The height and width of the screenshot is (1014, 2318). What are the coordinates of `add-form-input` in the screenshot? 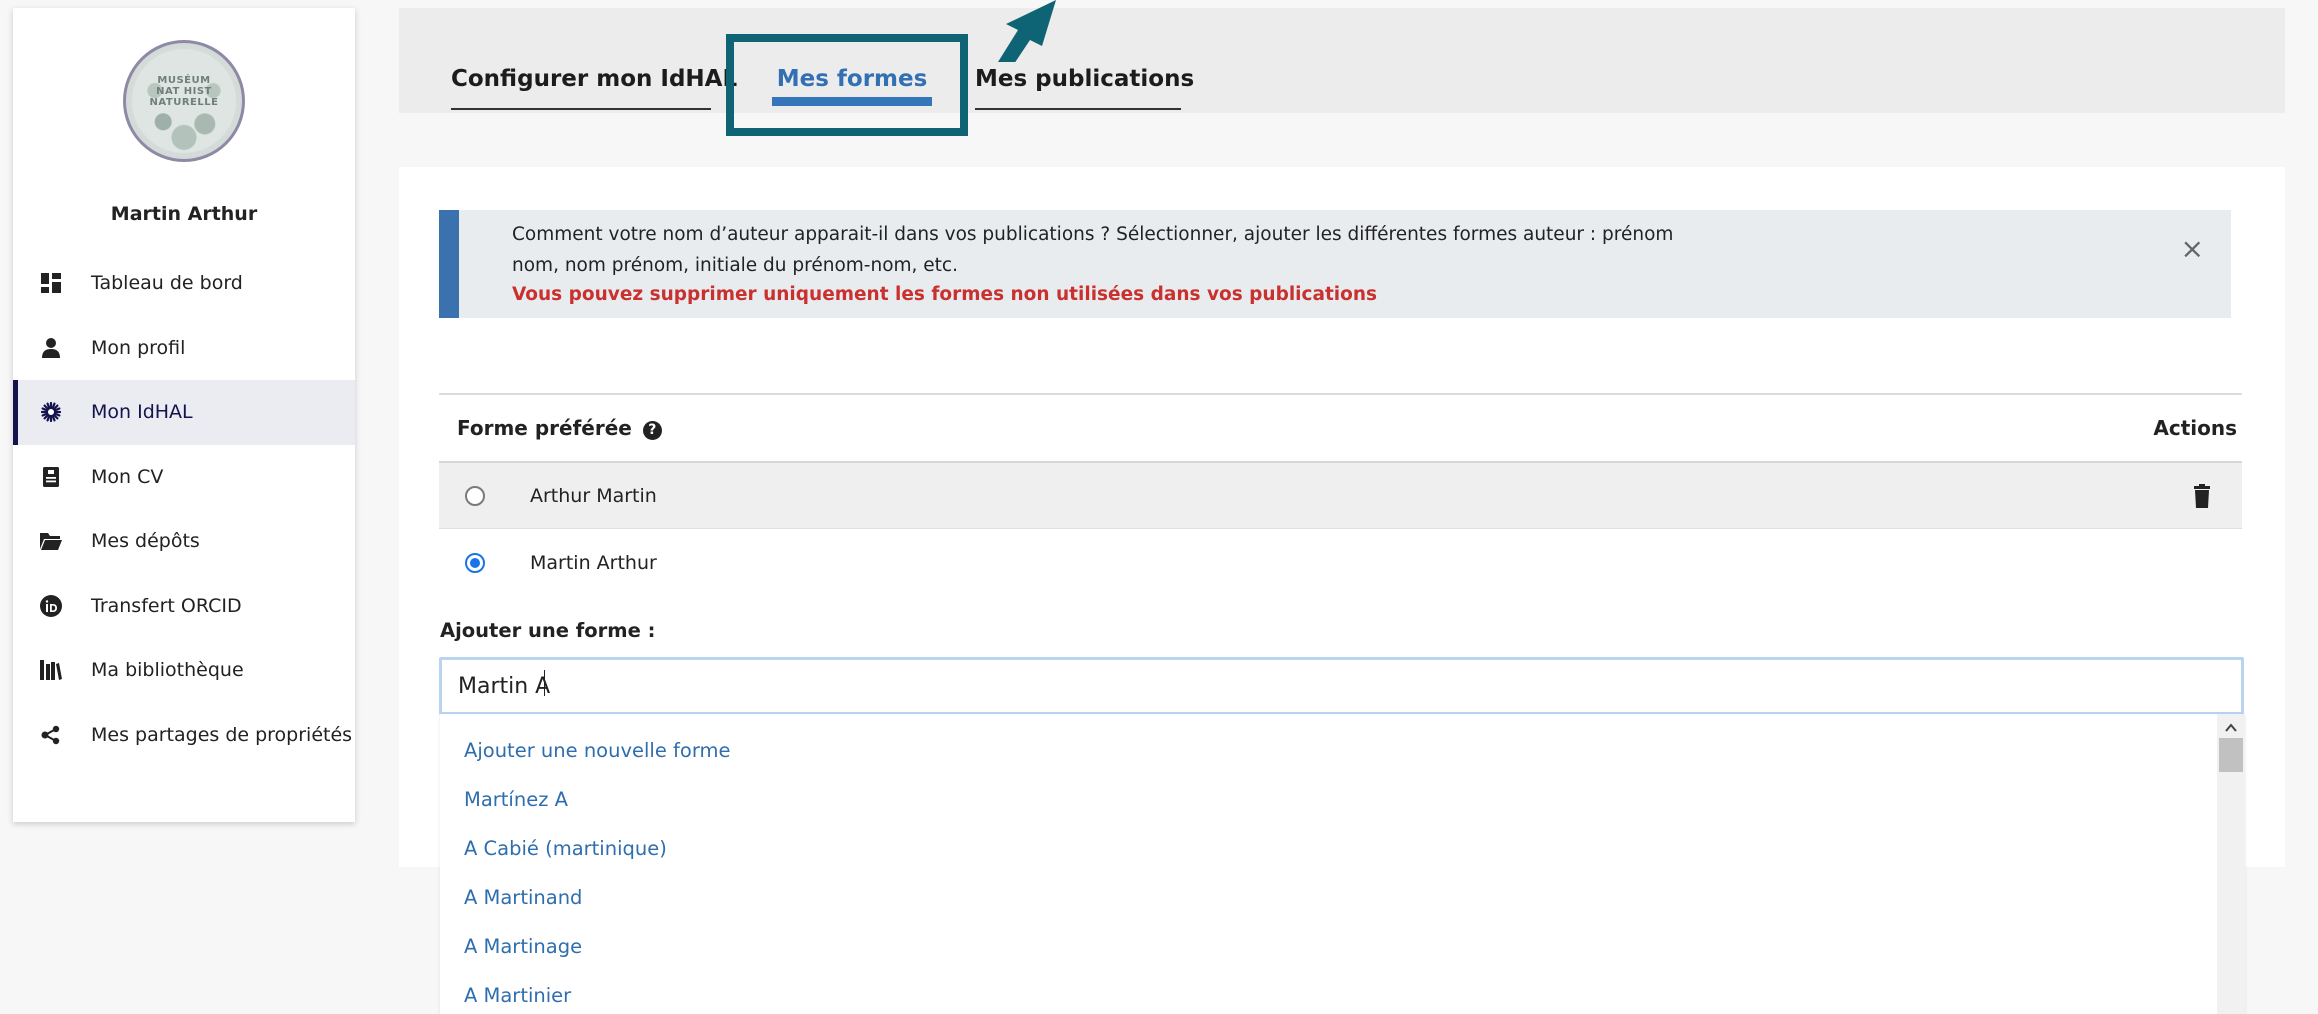 It's located at (1341, 686).